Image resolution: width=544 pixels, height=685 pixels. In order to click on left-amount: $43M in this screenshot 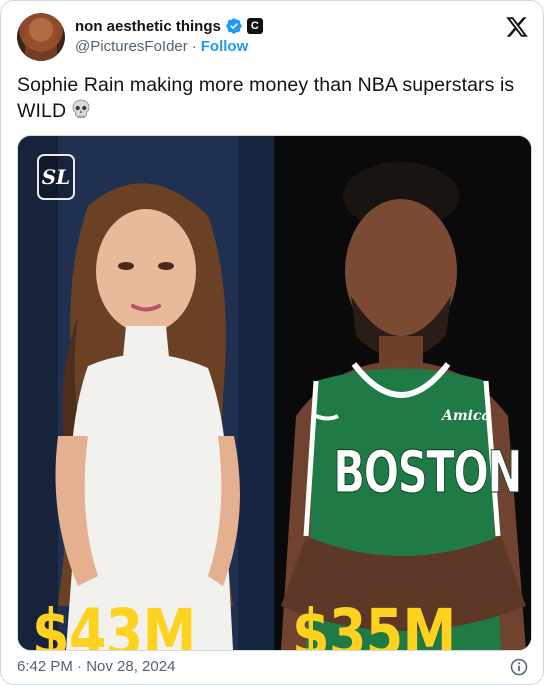, I will do `click(114, 622)`.